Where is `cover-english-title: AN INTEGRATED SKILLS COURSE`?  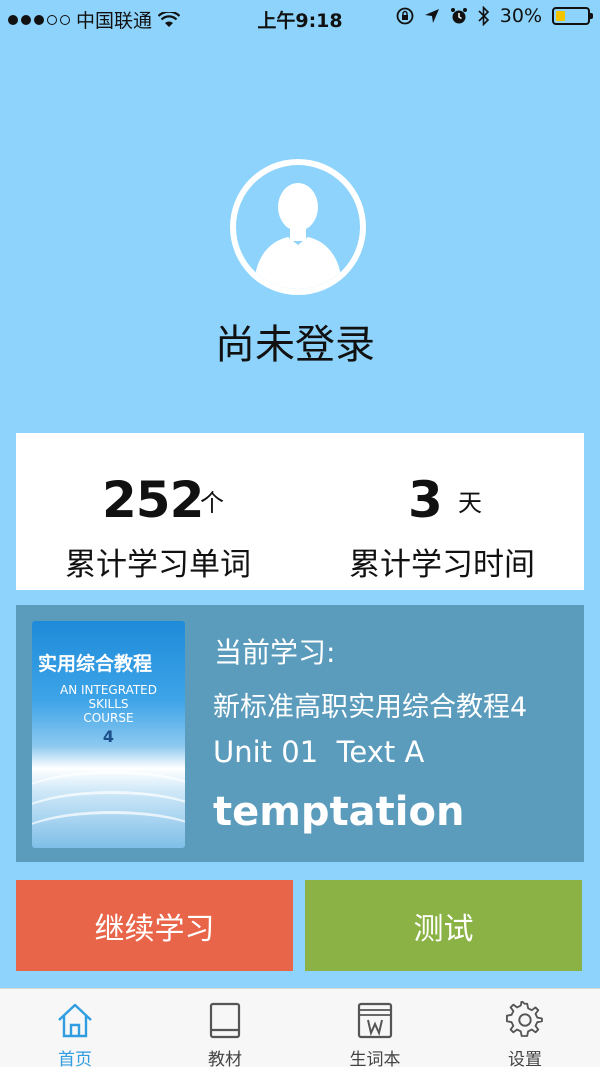
cover-english-title: AN INTEGRATED SKILLS COURSE is located at coordinates (108, 704).